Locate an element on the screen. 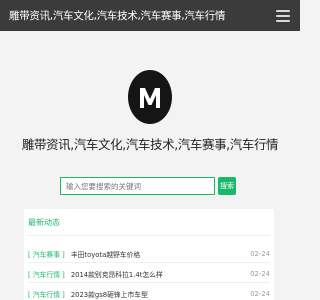 The image size is (320, 300). top-navbar: 雕带资讯,汽车文化,汽车技术,汽车赛事,汽车行情 is located at coordinates (150, 15).